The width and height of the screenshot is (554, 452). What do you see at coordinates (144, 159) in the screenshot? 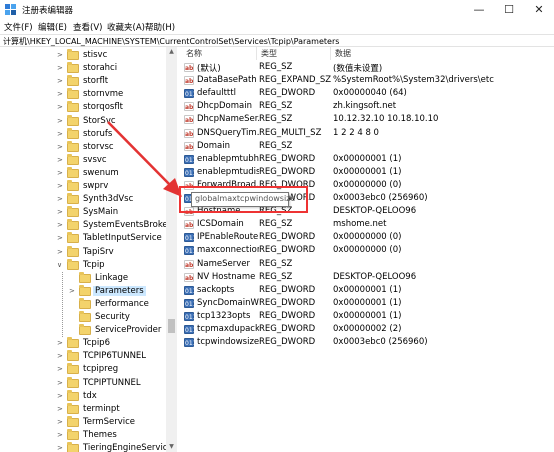
I see `annotation-arrow` at bounding box center [144, 159].